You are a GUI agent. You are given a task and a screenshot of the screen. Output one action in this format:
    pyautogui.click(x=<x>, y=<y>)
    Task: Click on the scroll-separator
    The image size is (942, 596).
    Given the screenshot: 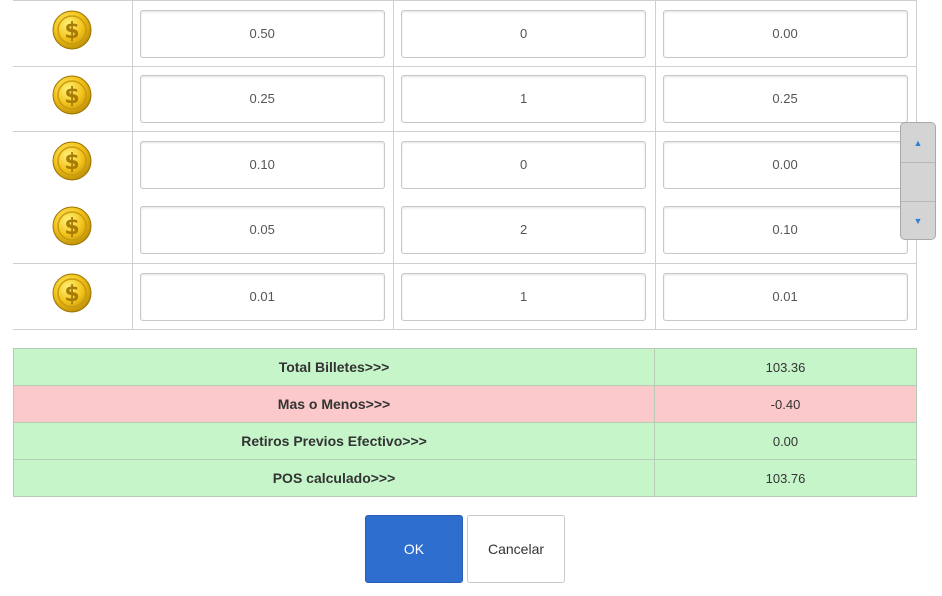 What is the action you would take?
    pyautogui.click(x=918, y=162)
    